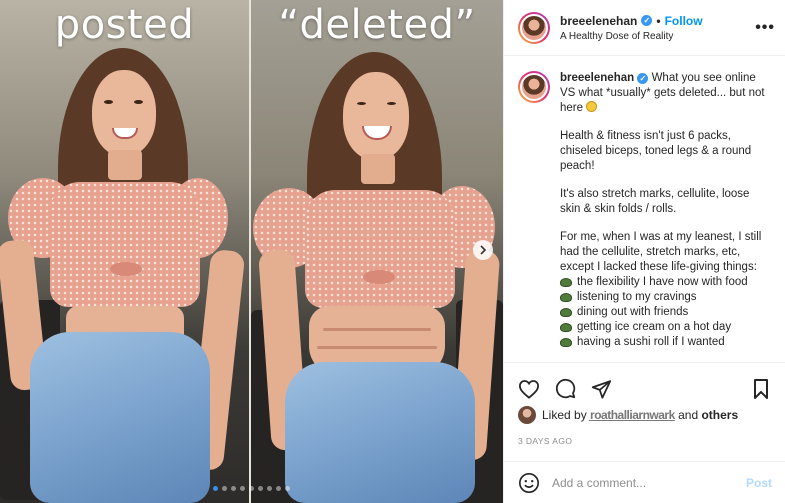  Describe the element at coordinates (545, 441) in the screenshot. I see `post-timestamp: 3 DAYS AGO` at that location.